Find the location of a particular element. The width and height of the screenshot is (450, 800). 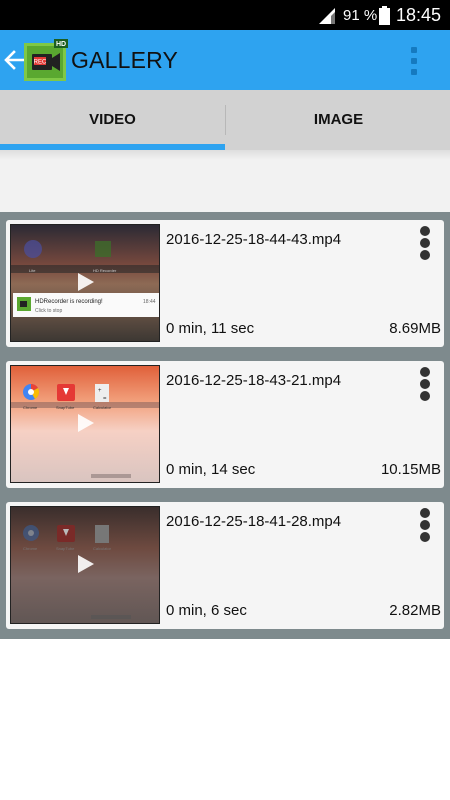

svg-text: HD Recorder is located at coordinates (105, 270).